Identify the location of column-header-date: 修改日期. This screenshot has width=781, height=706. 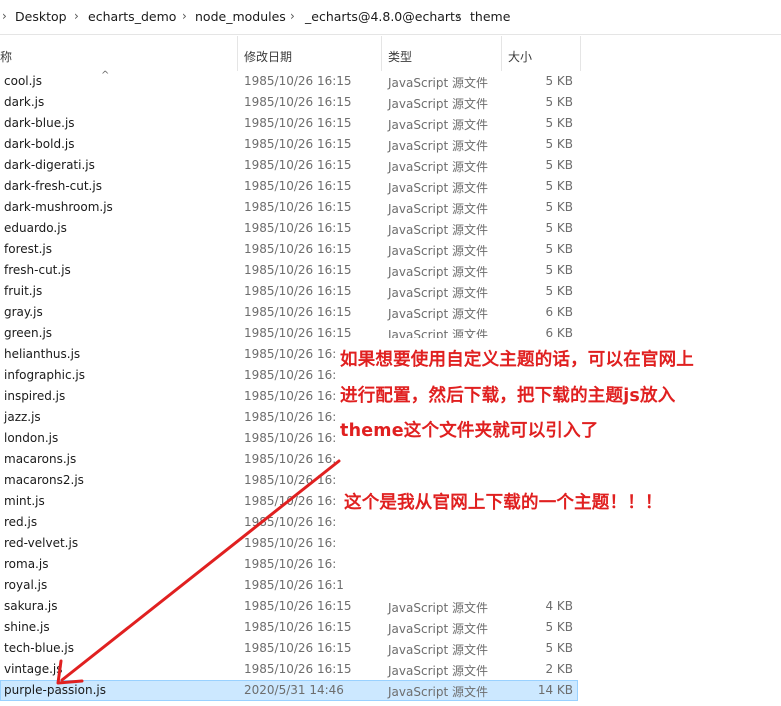
(268, 56).